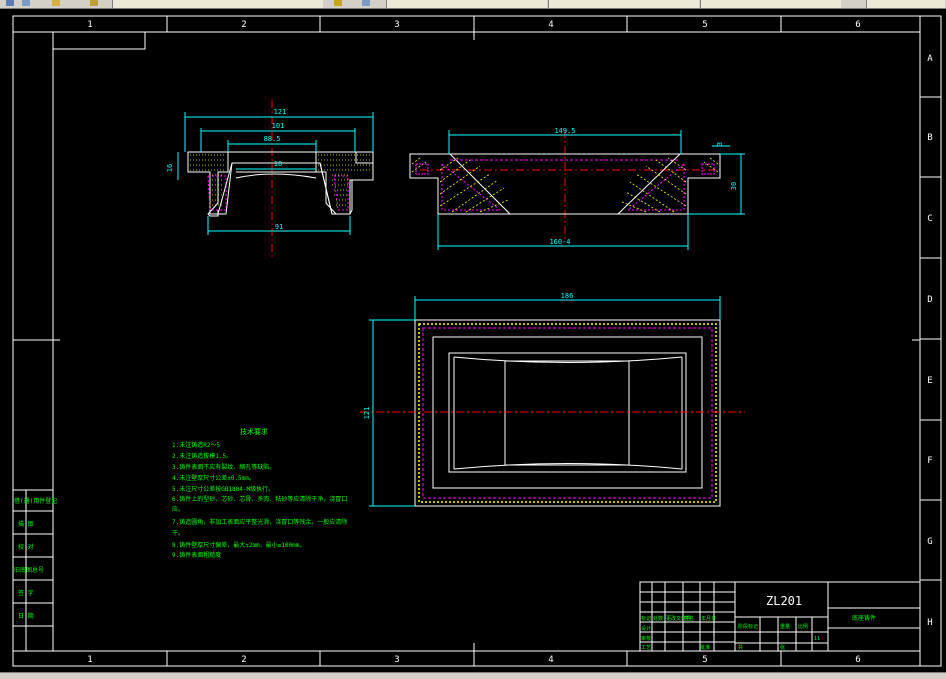 This screenshot has height=679, width=946. I want to click on dim-label: 3, so click(720, 144).